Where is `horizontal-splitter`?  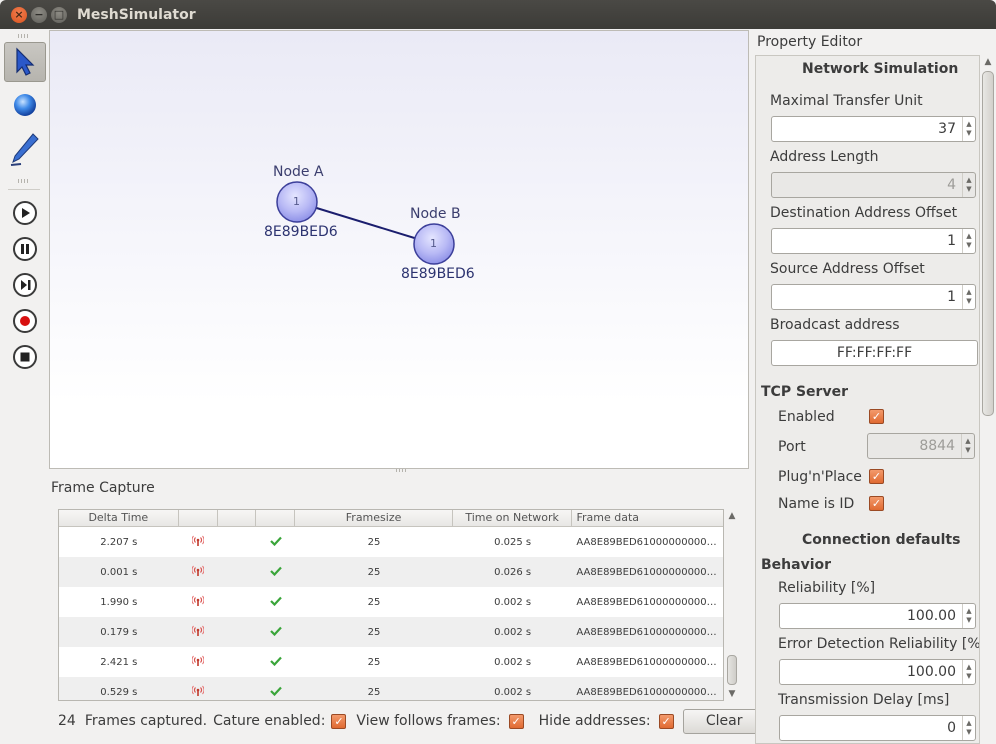
horizontal-splitter is located at coordinates (401, 470).